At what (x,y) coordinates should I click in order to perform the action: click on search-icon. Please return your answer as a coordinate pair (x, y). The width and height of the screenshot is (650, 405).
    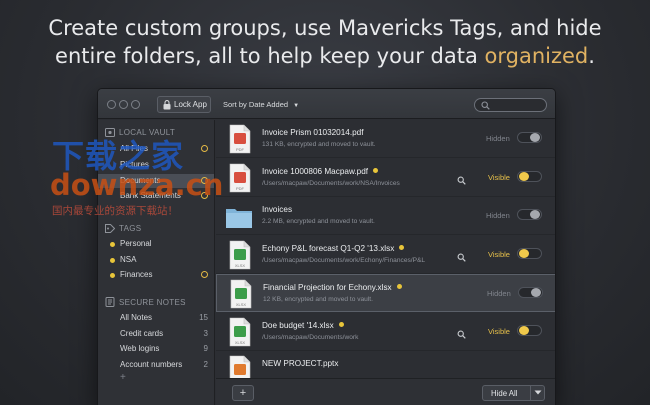
    Looking at the image, I should click on (485, 105).